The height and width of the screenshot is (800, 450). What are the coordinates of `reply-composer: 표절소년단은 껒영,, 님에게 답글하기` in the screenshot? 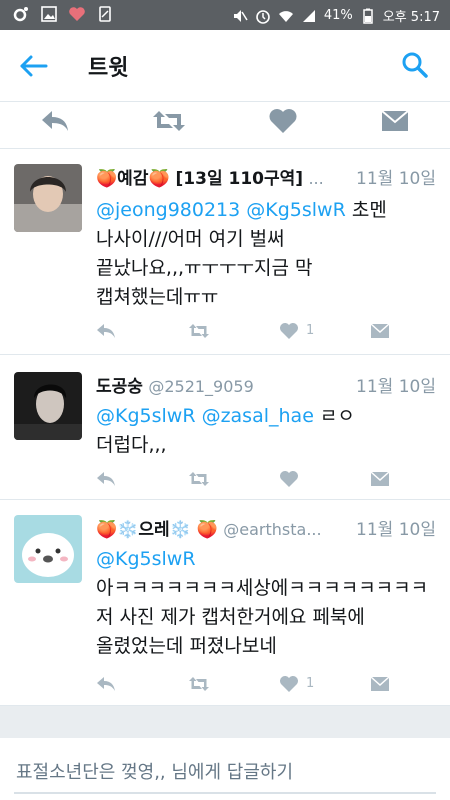 It's located at (225, 769).